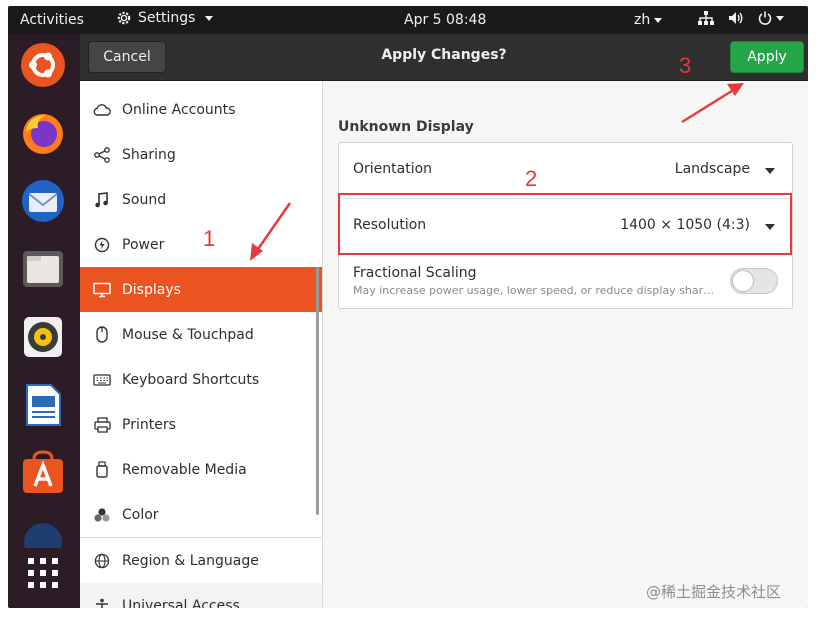 The width and height of the screenshot is (818, 619). Describe the element at coordinates (151, 290) in the screenshot. I see `sidebar-item-label: Displays` at that location.